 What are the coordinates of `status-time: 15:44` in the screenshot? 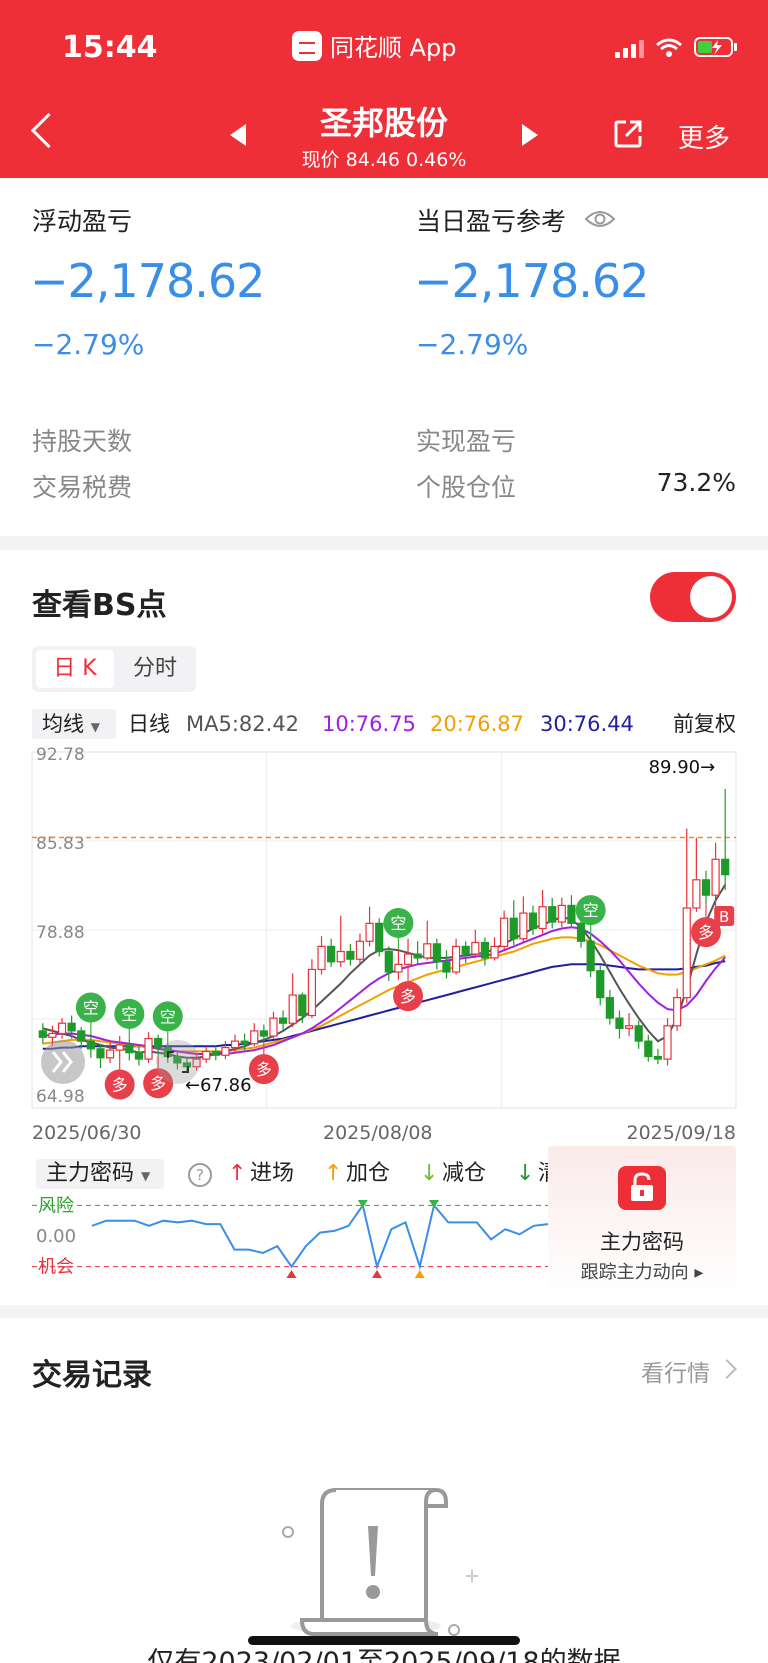 It's located at (110, 47).